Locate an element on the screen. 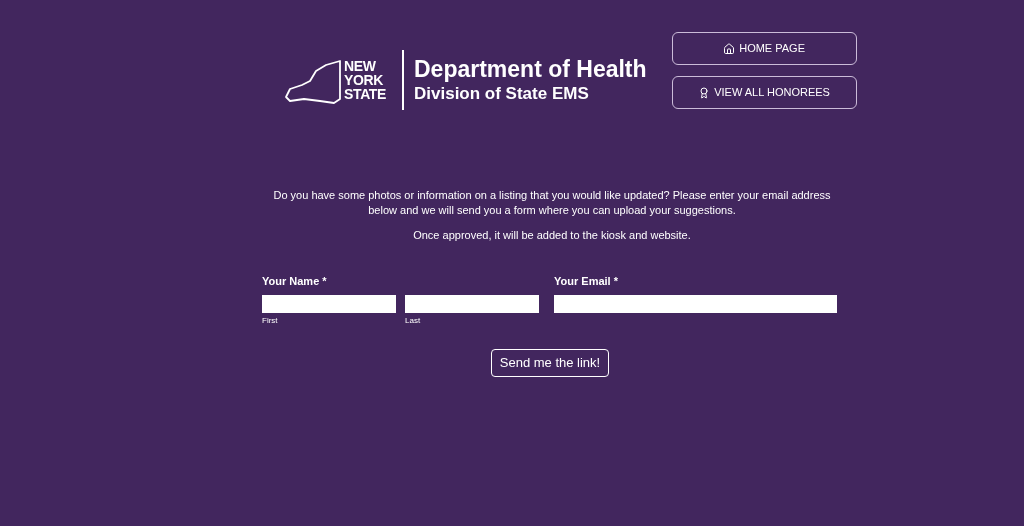  intro-paragraph: Once approved, it will be added to the kiosk and website. is located at coordinates (552, 235).